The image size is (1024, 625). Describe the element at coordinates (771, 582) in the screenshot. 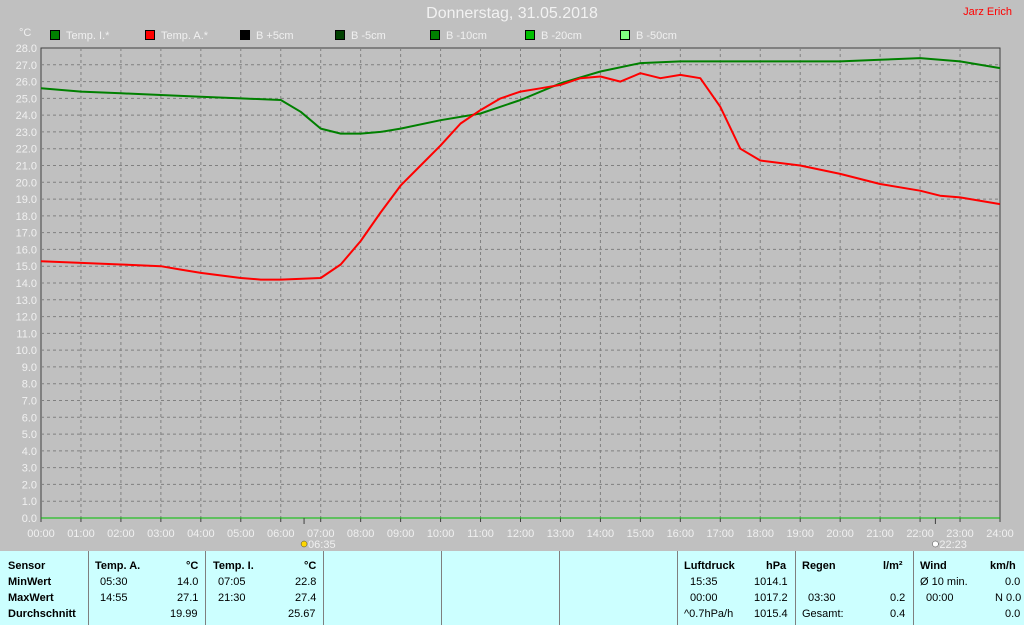

I see `pressure-value-1: 1014.1` at that location.